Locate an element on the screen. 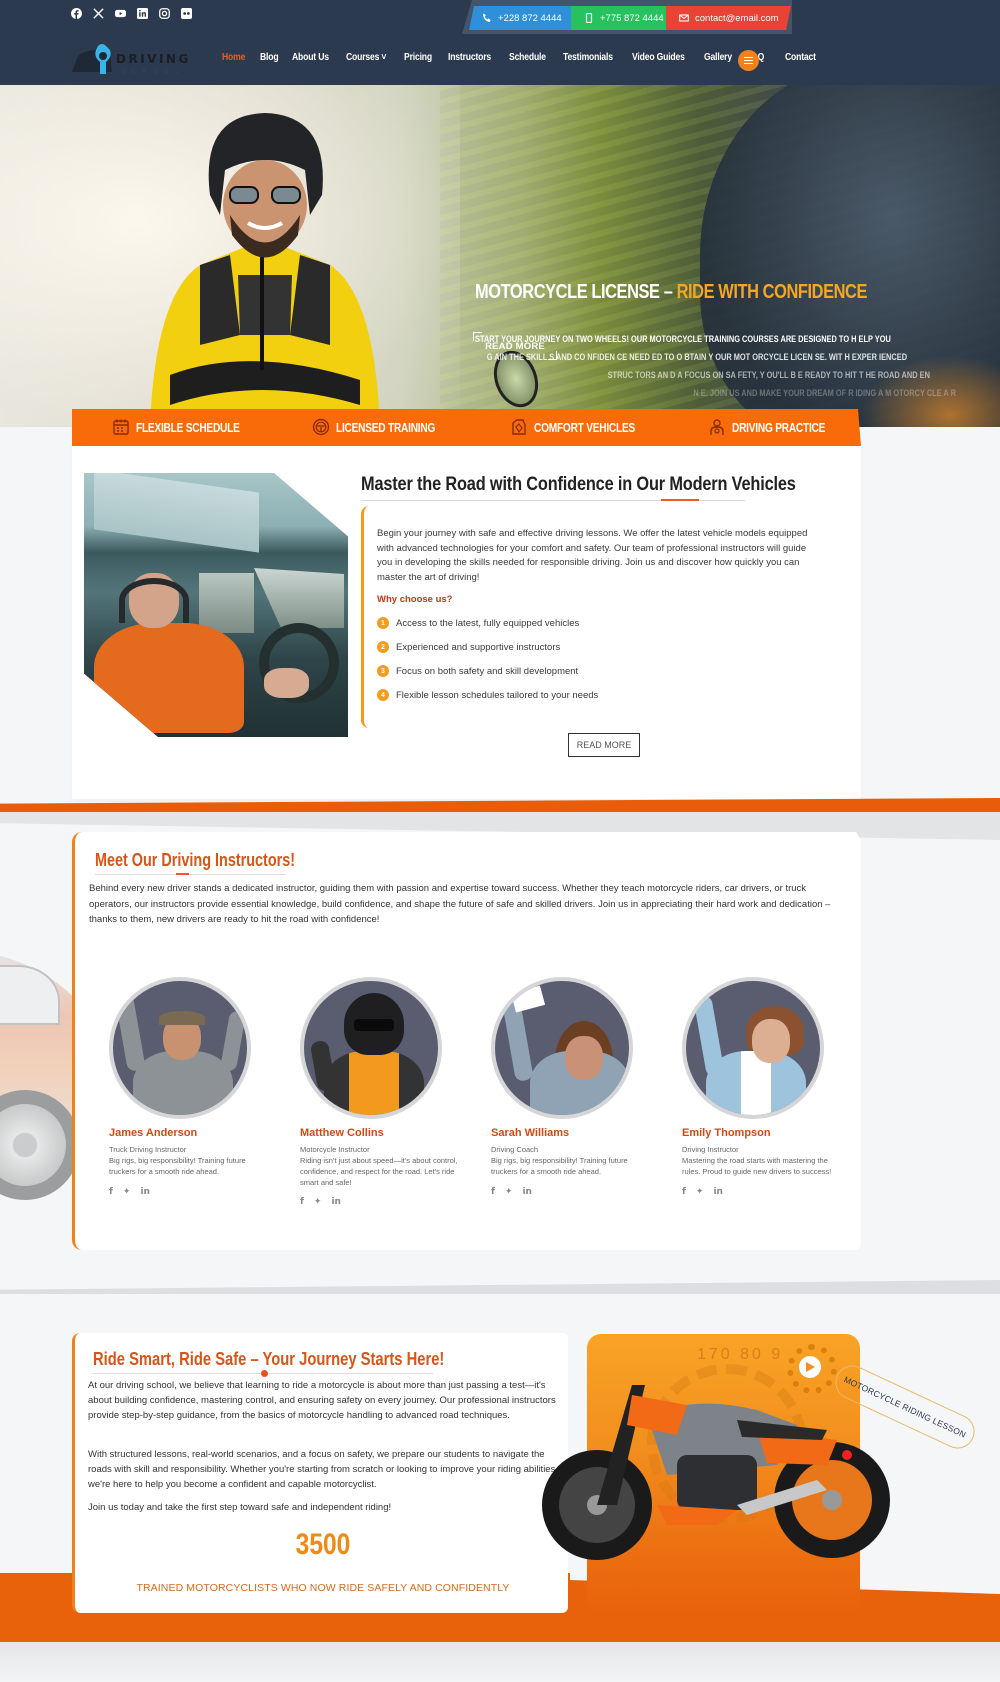 The width and height of the screenshot is (1000, 1682). mobile-button: +775 872 4444 is located at coordinates (619, 18).